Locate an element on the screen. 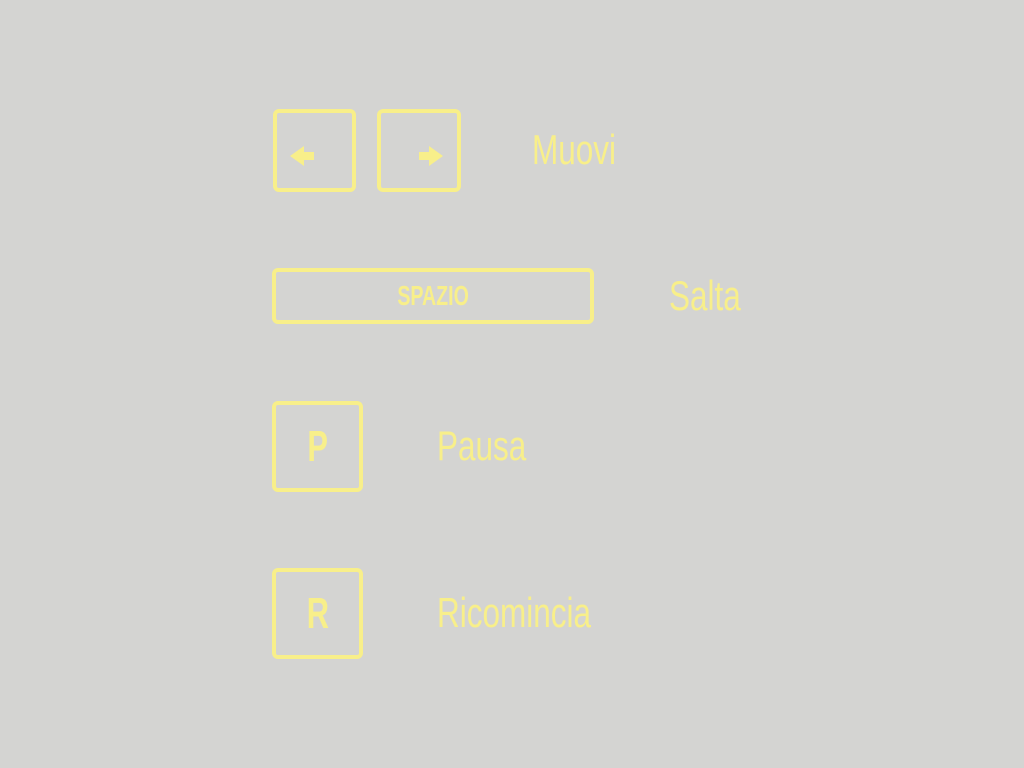 The height and width of the screenshot is (768, 1024). space-key-label: SPAZIO is located at coordinates (433, 295).